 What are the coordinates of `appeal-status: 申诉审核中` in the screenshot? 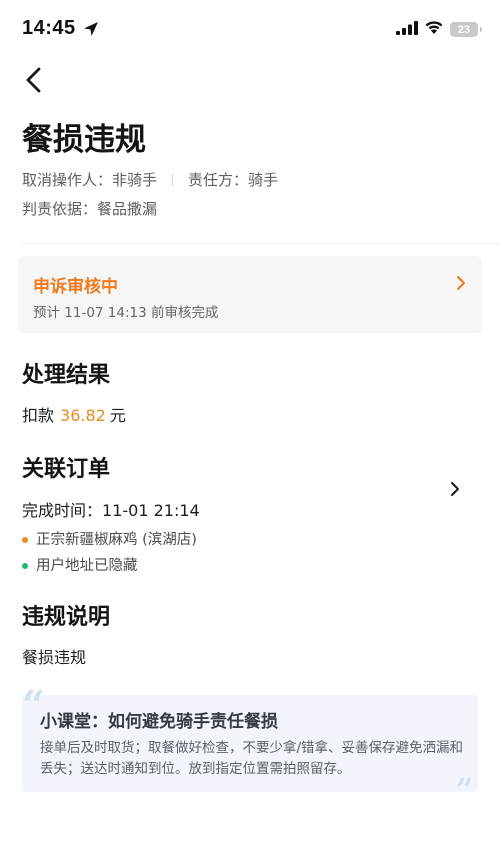 It's located at (75, 287).